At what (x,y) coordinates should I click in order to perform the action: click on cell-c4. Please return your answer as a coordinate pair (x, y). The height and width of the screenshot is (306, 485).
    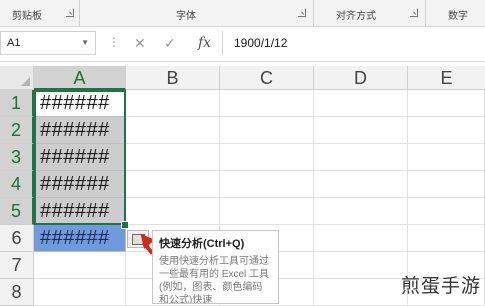
    Looking at the image, I should click on (267, 184).